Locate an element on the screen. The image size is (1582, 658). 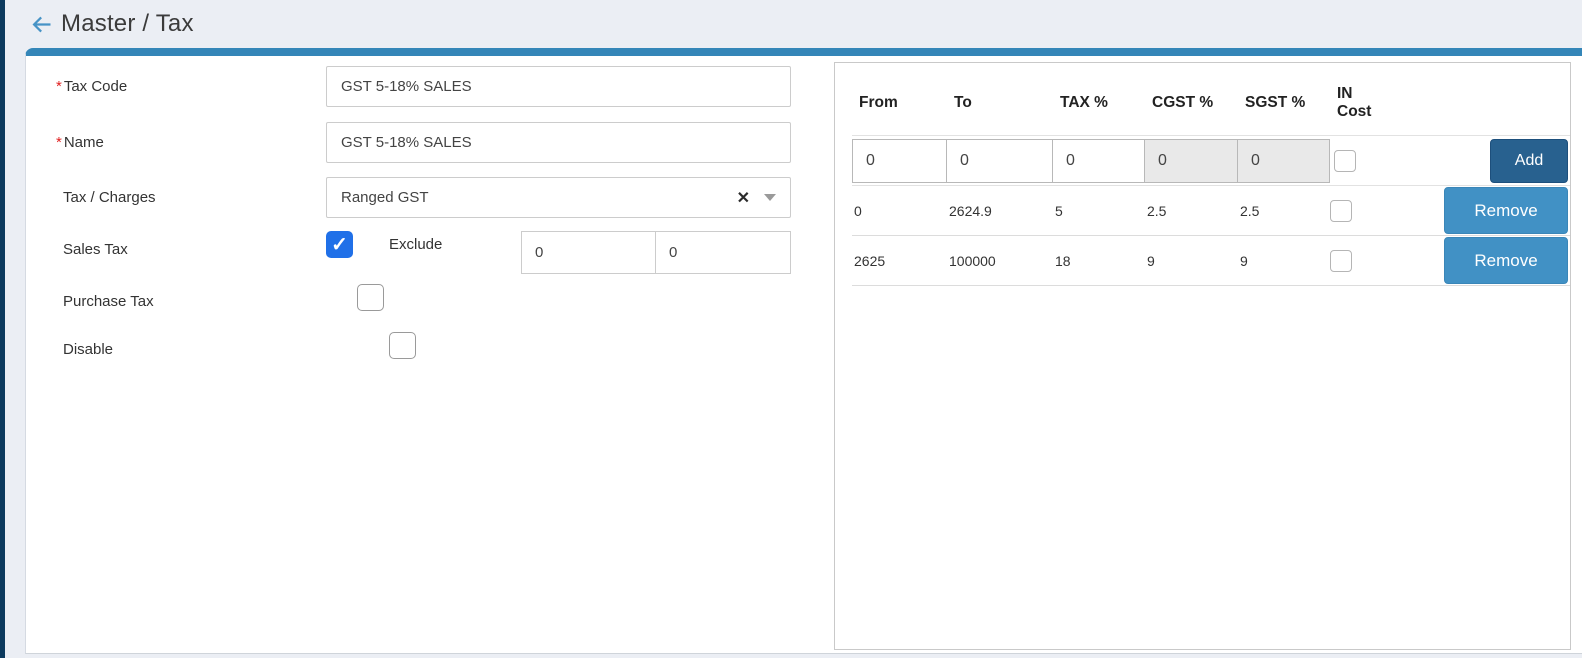
tax-charges-select: Ranged GST ✕ is located at coordinates (558, 197).